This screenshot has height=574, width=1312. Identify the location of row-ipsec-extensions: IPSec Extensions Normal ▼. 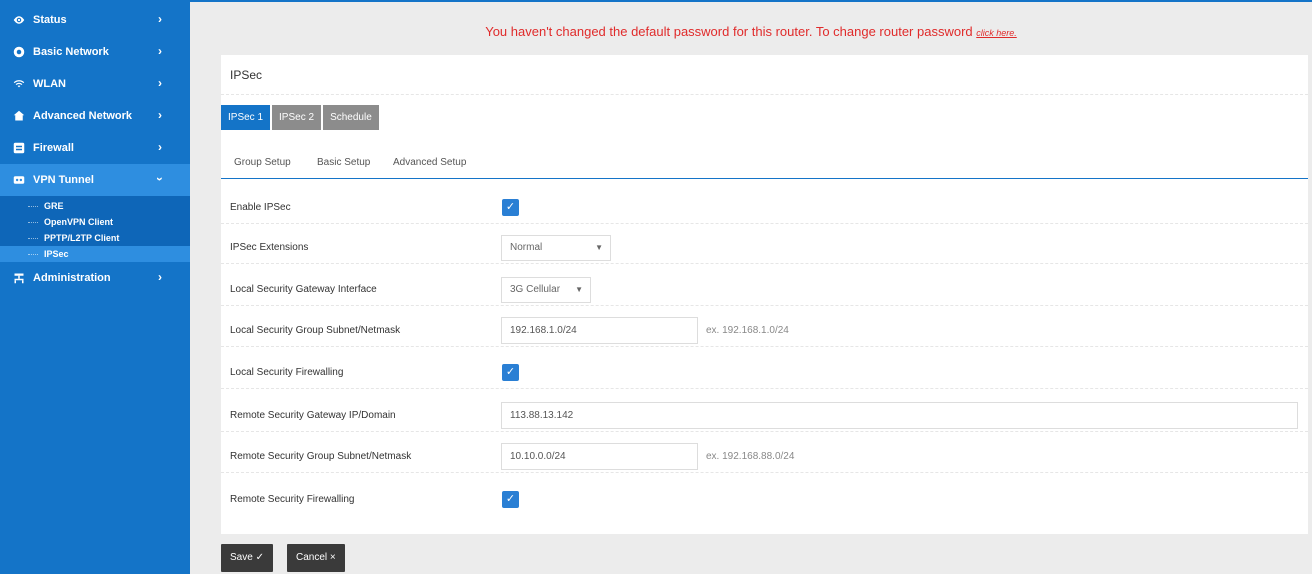
(764, 247).